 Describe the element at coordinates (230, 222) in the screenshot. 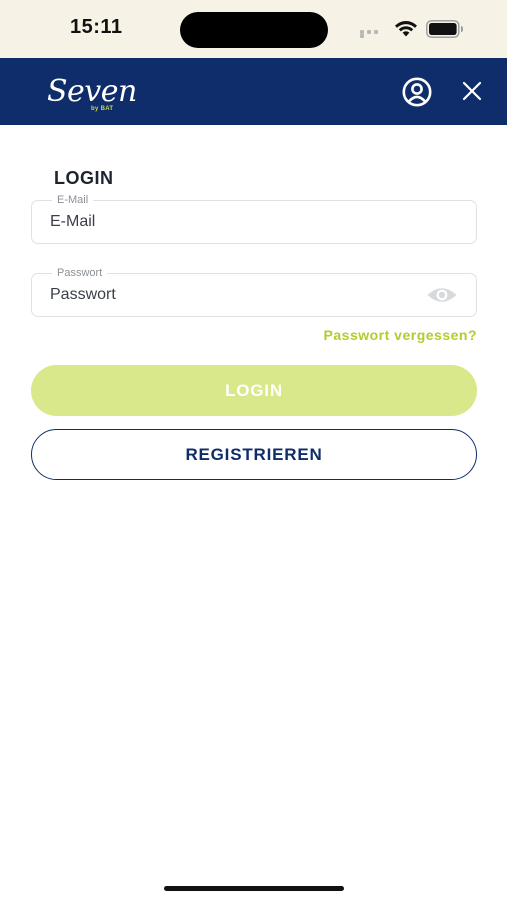

I see `email-input` at that location.